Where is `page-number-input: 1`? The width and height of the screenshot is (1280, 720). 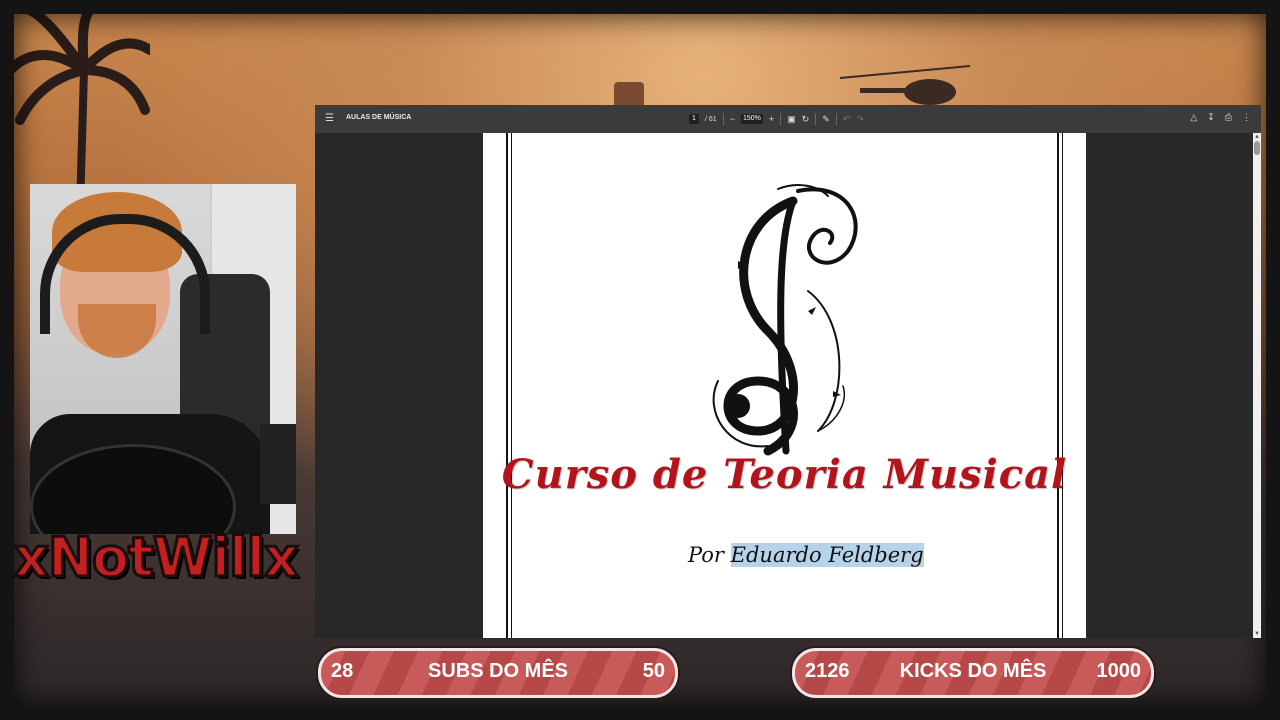 page-number-input: 1 is located at coordinates (694, 119).